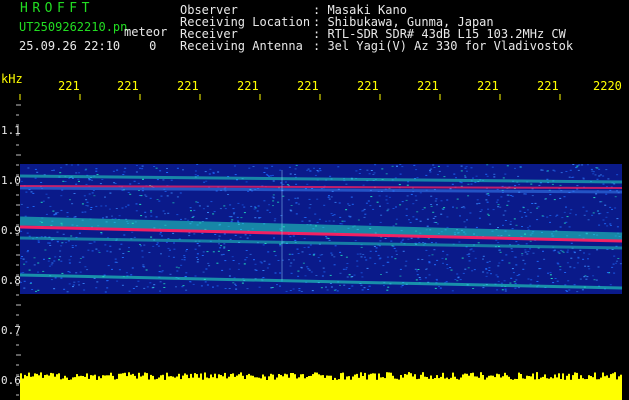  Describe the element at coordinates (12, 79) in the screenshot. I see `freq-unit-label: kHz` at that location.